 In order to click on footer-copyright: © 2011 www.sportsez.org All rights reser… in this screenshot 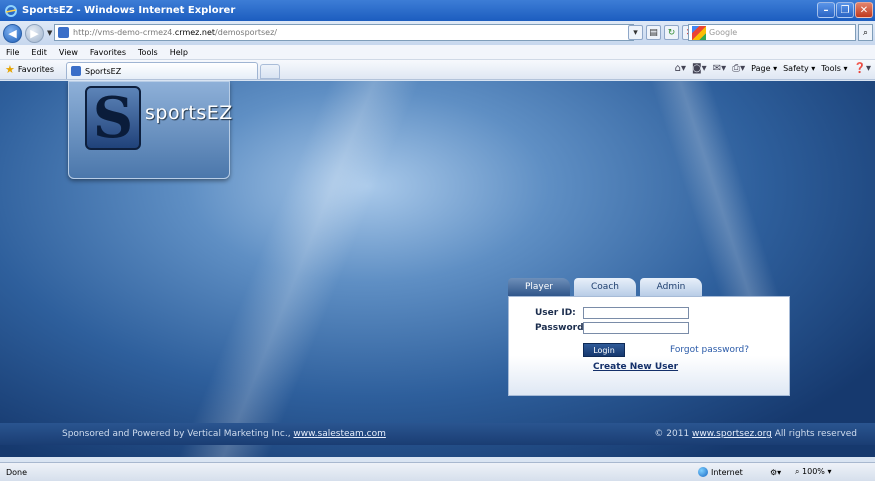, I will do `click(755, 434)`.